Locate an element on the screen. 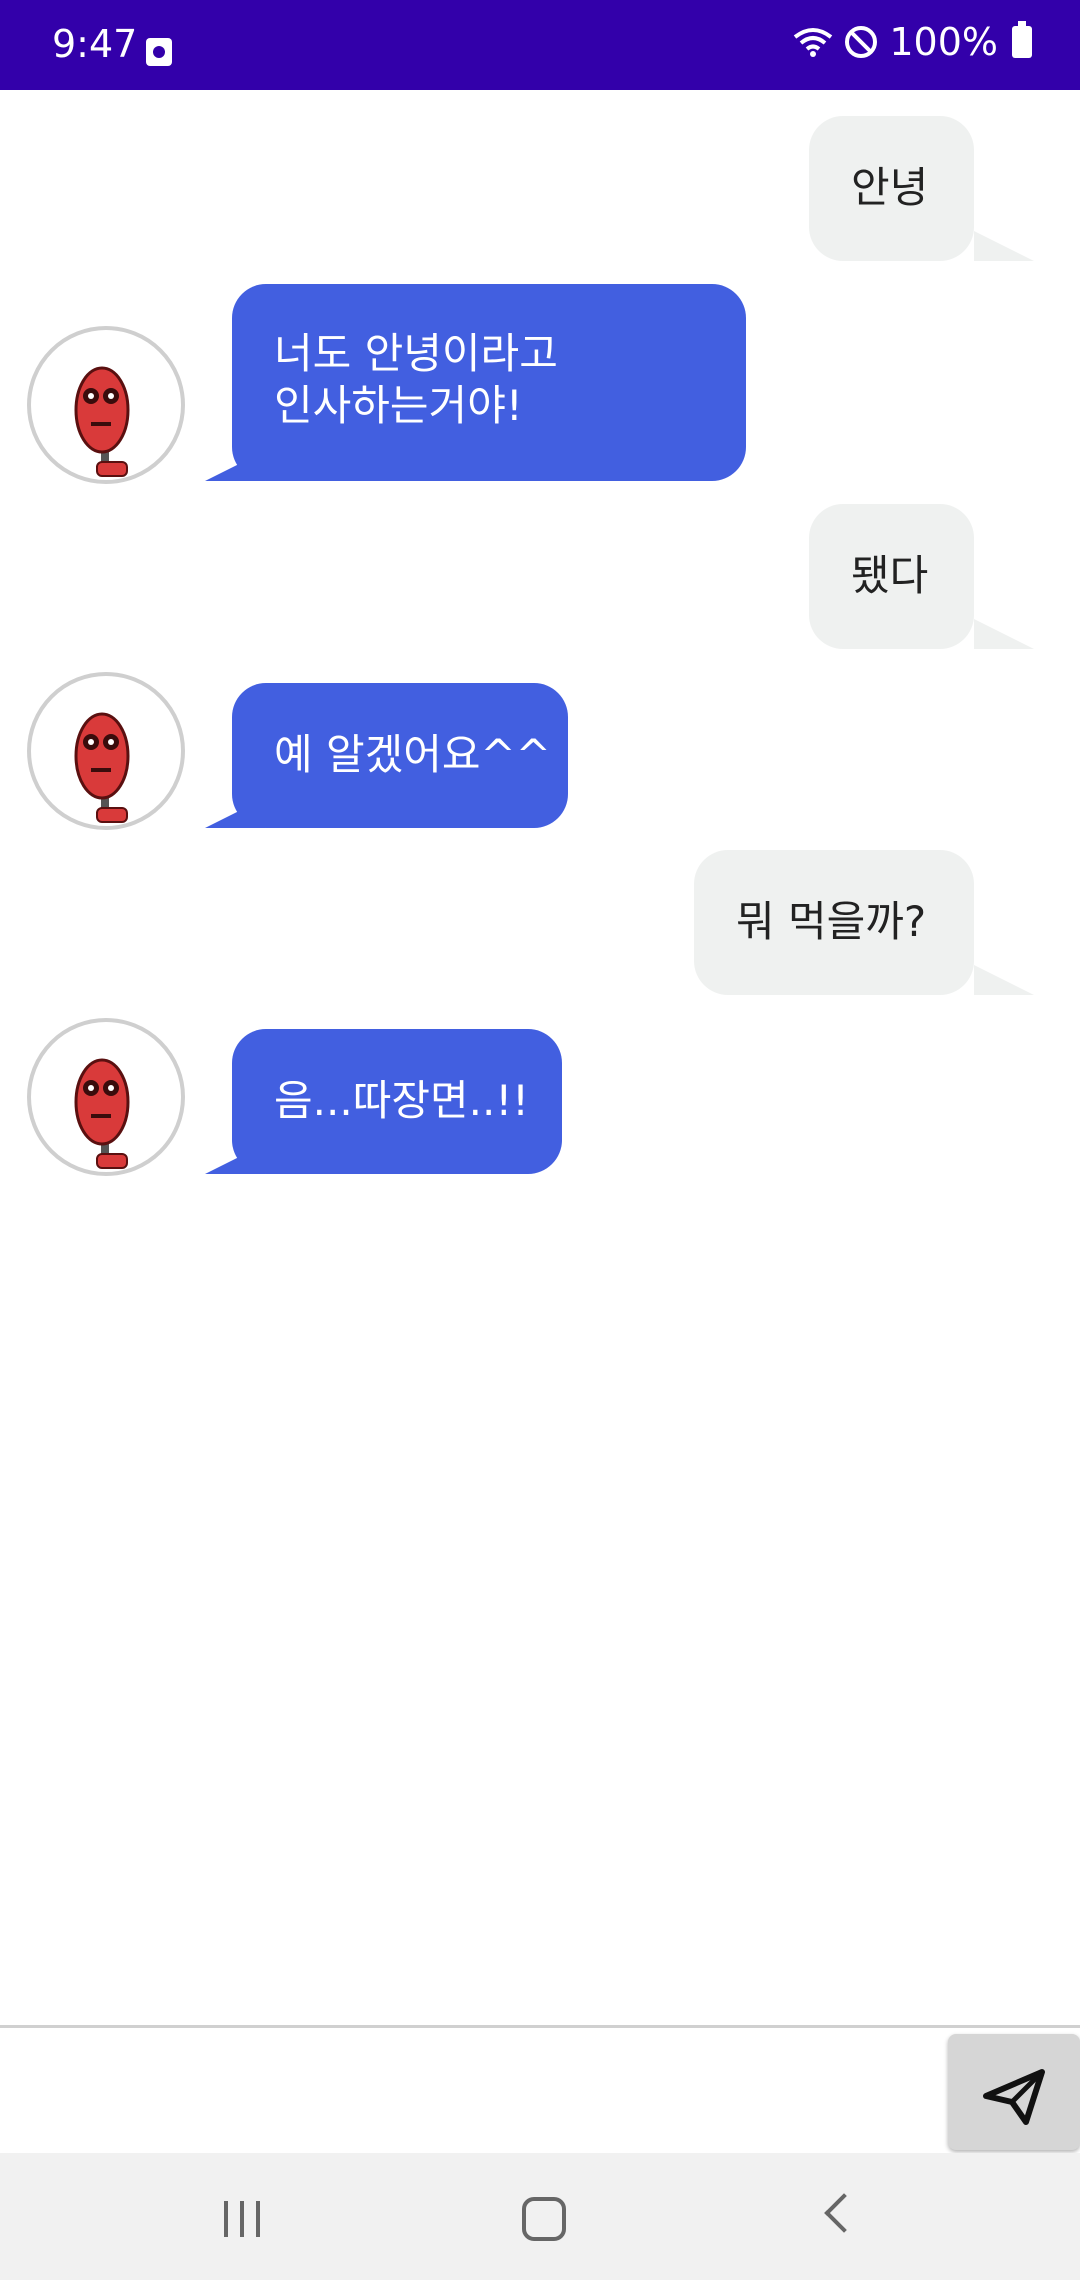  back-icon is located at coordinates (844, 2213).